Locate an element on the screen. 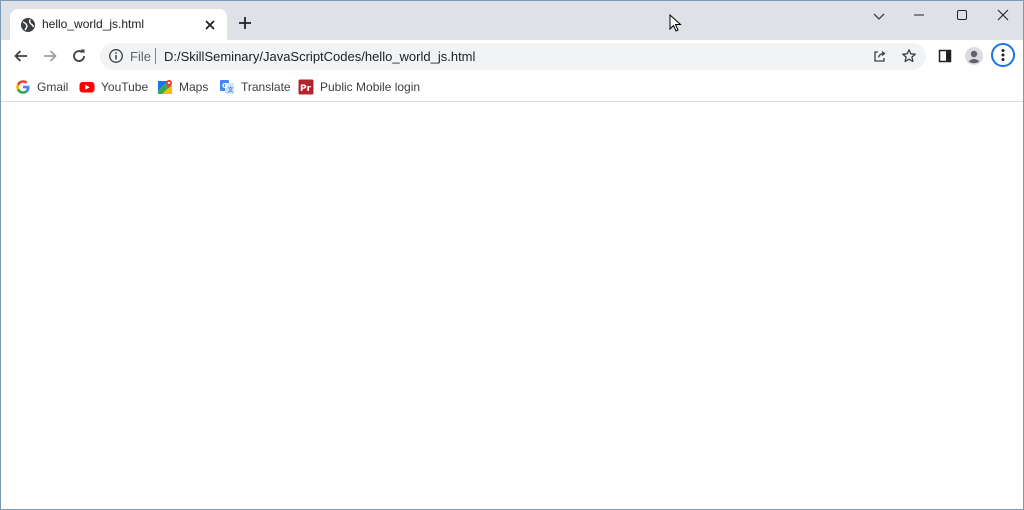 This screenshot has height=510, width=1024. pm-icon: Pr is located at coordinates (306, 86).